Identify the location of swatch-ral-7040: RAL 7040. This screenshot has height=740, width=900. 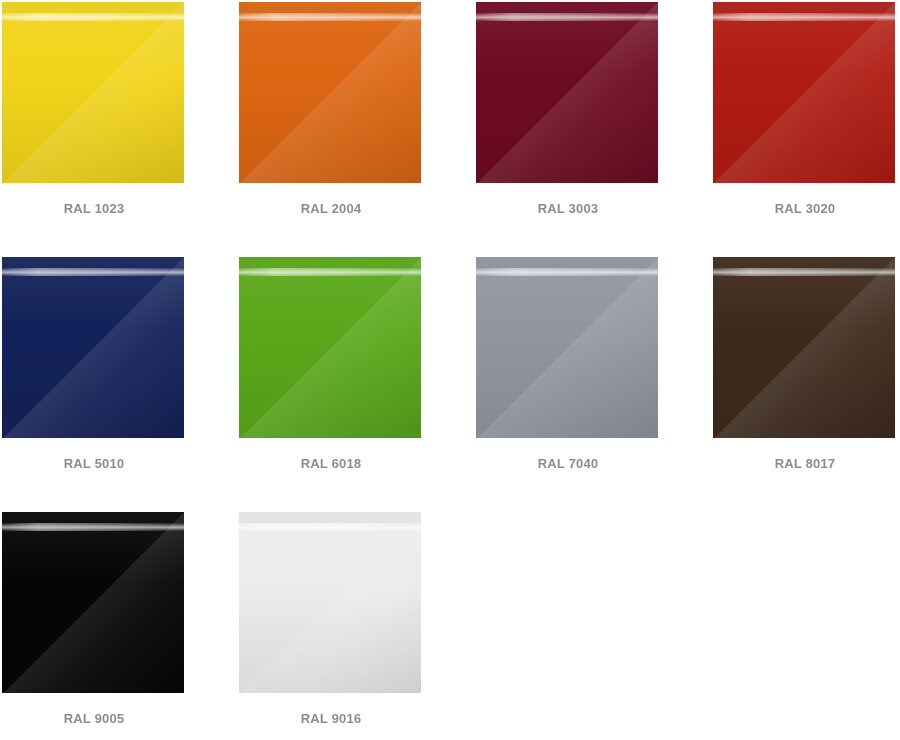
(566, 370).